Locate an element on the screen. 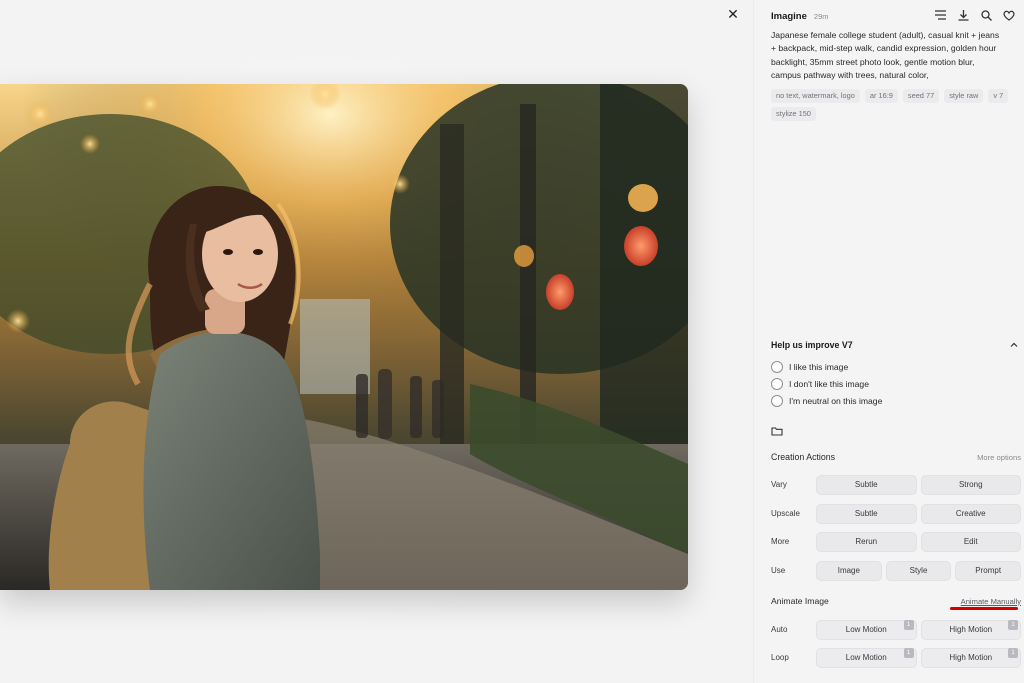 Image resolution: width=1024 pixels, height=683 pixels. panel-time: 29m is located at coordinates (821, 16).